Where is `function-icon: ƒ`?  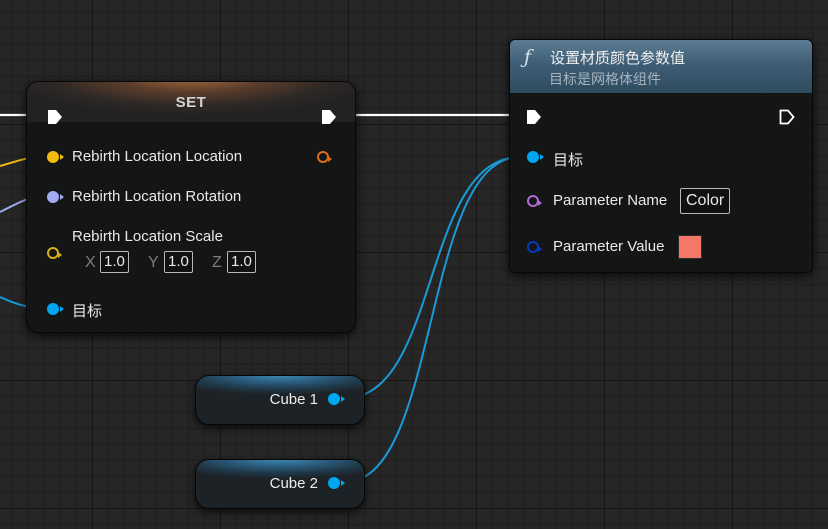 function-icon: ƒ is located at coordinates (528, 57).